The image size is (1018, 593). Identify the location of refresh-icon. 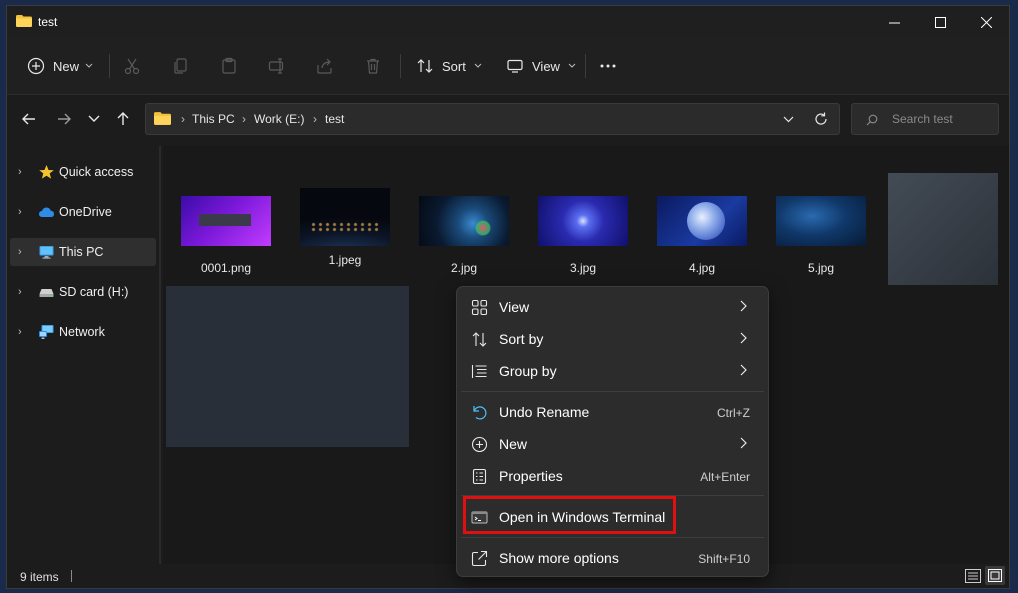
(821, 119).